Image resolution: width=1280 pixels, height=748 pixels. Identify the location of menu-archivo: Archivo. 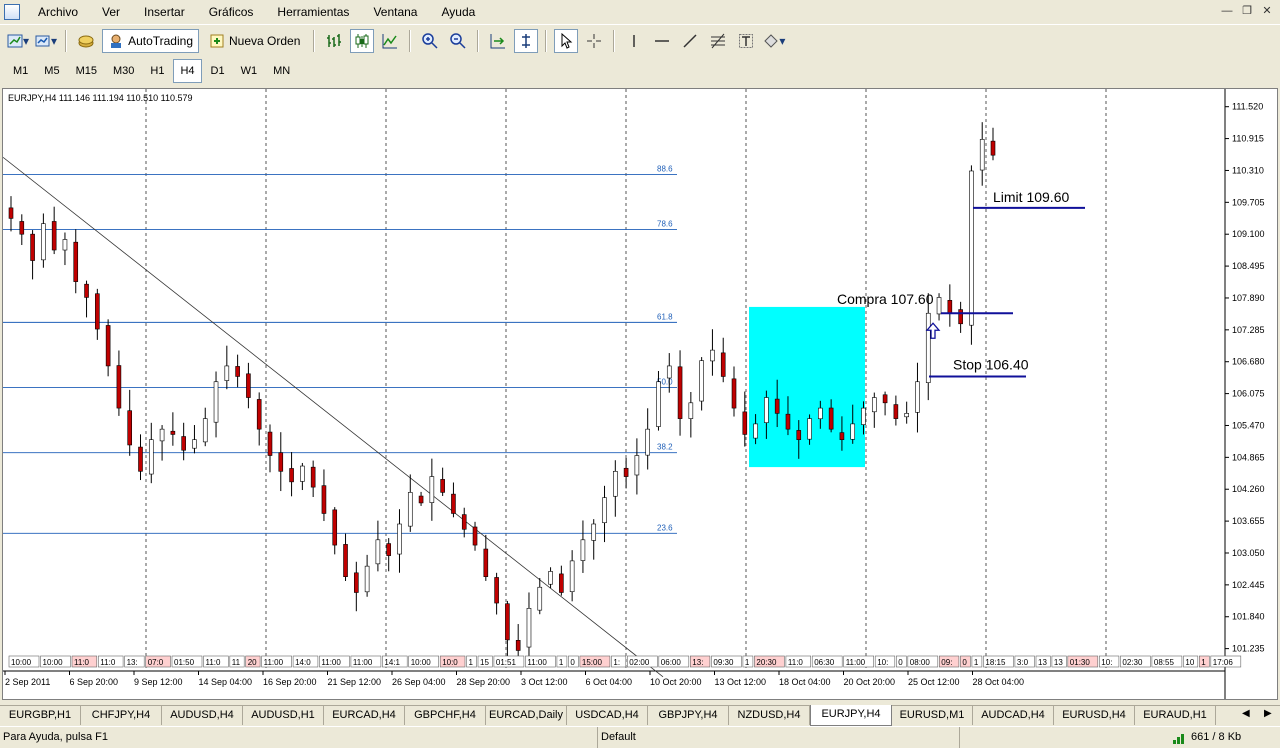
(58, 12).